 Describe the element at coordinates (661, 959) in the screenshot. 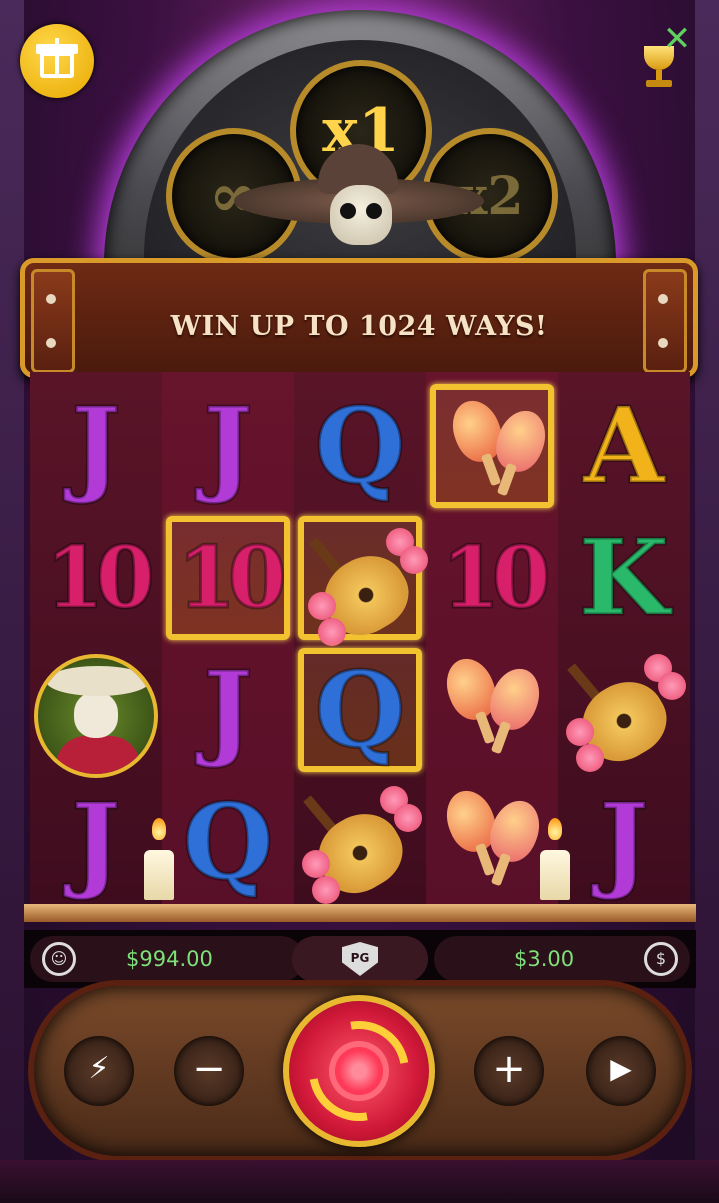

I see `coin-icon: $` at that location.